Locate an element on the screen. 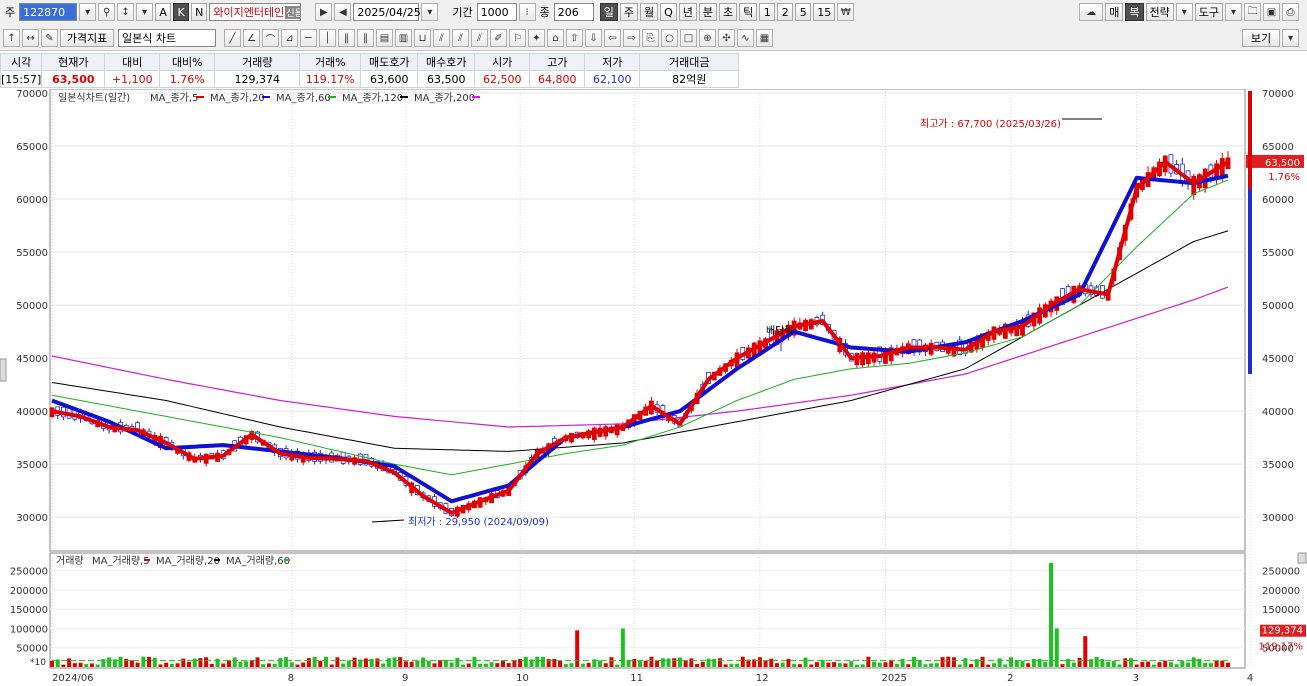  drawing-tool-icon: ─ is located at coordinates (308, 38).